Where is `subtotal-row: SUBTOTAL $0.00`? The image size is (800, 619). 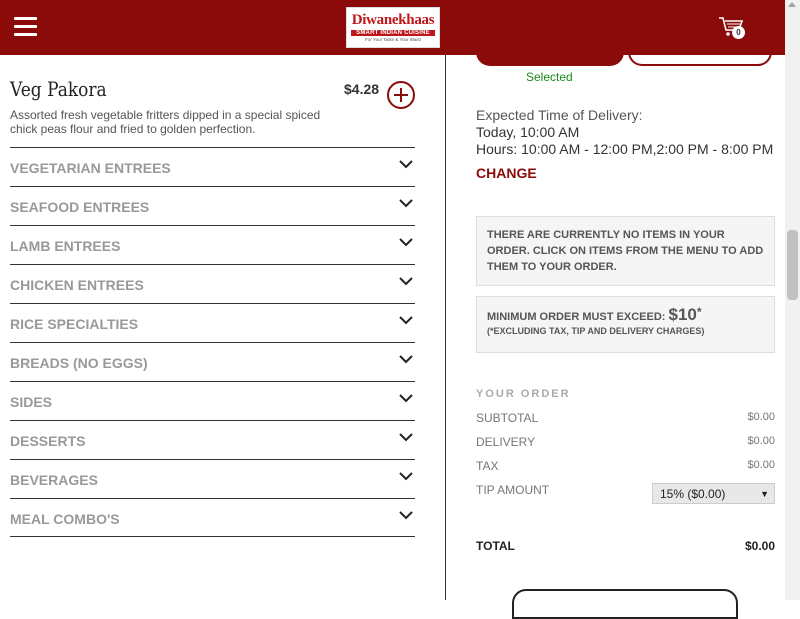 subtotal-row: SUBTOTAL $0.00 is located at coordinates (625, 418).